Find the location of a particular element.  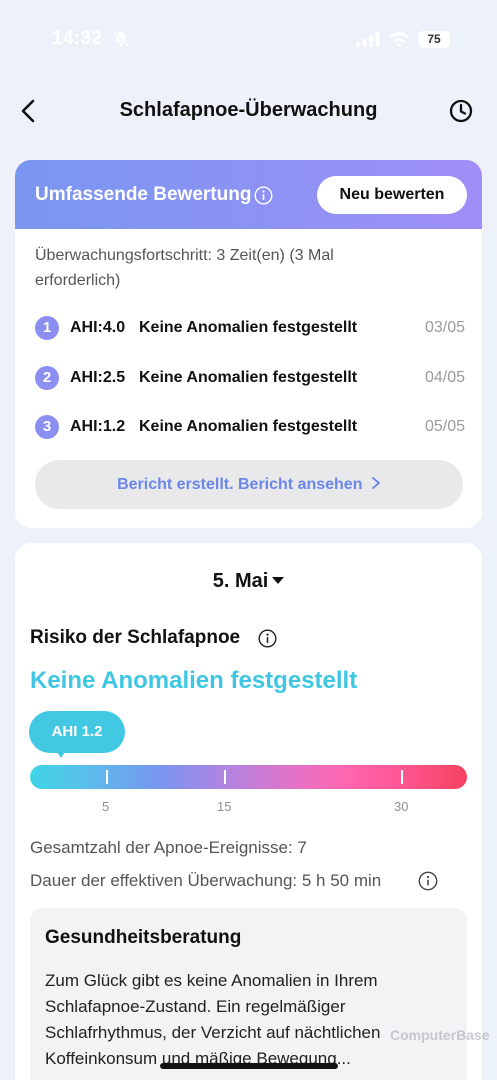

silent-bell-icon is located at coordinates (121, 39).